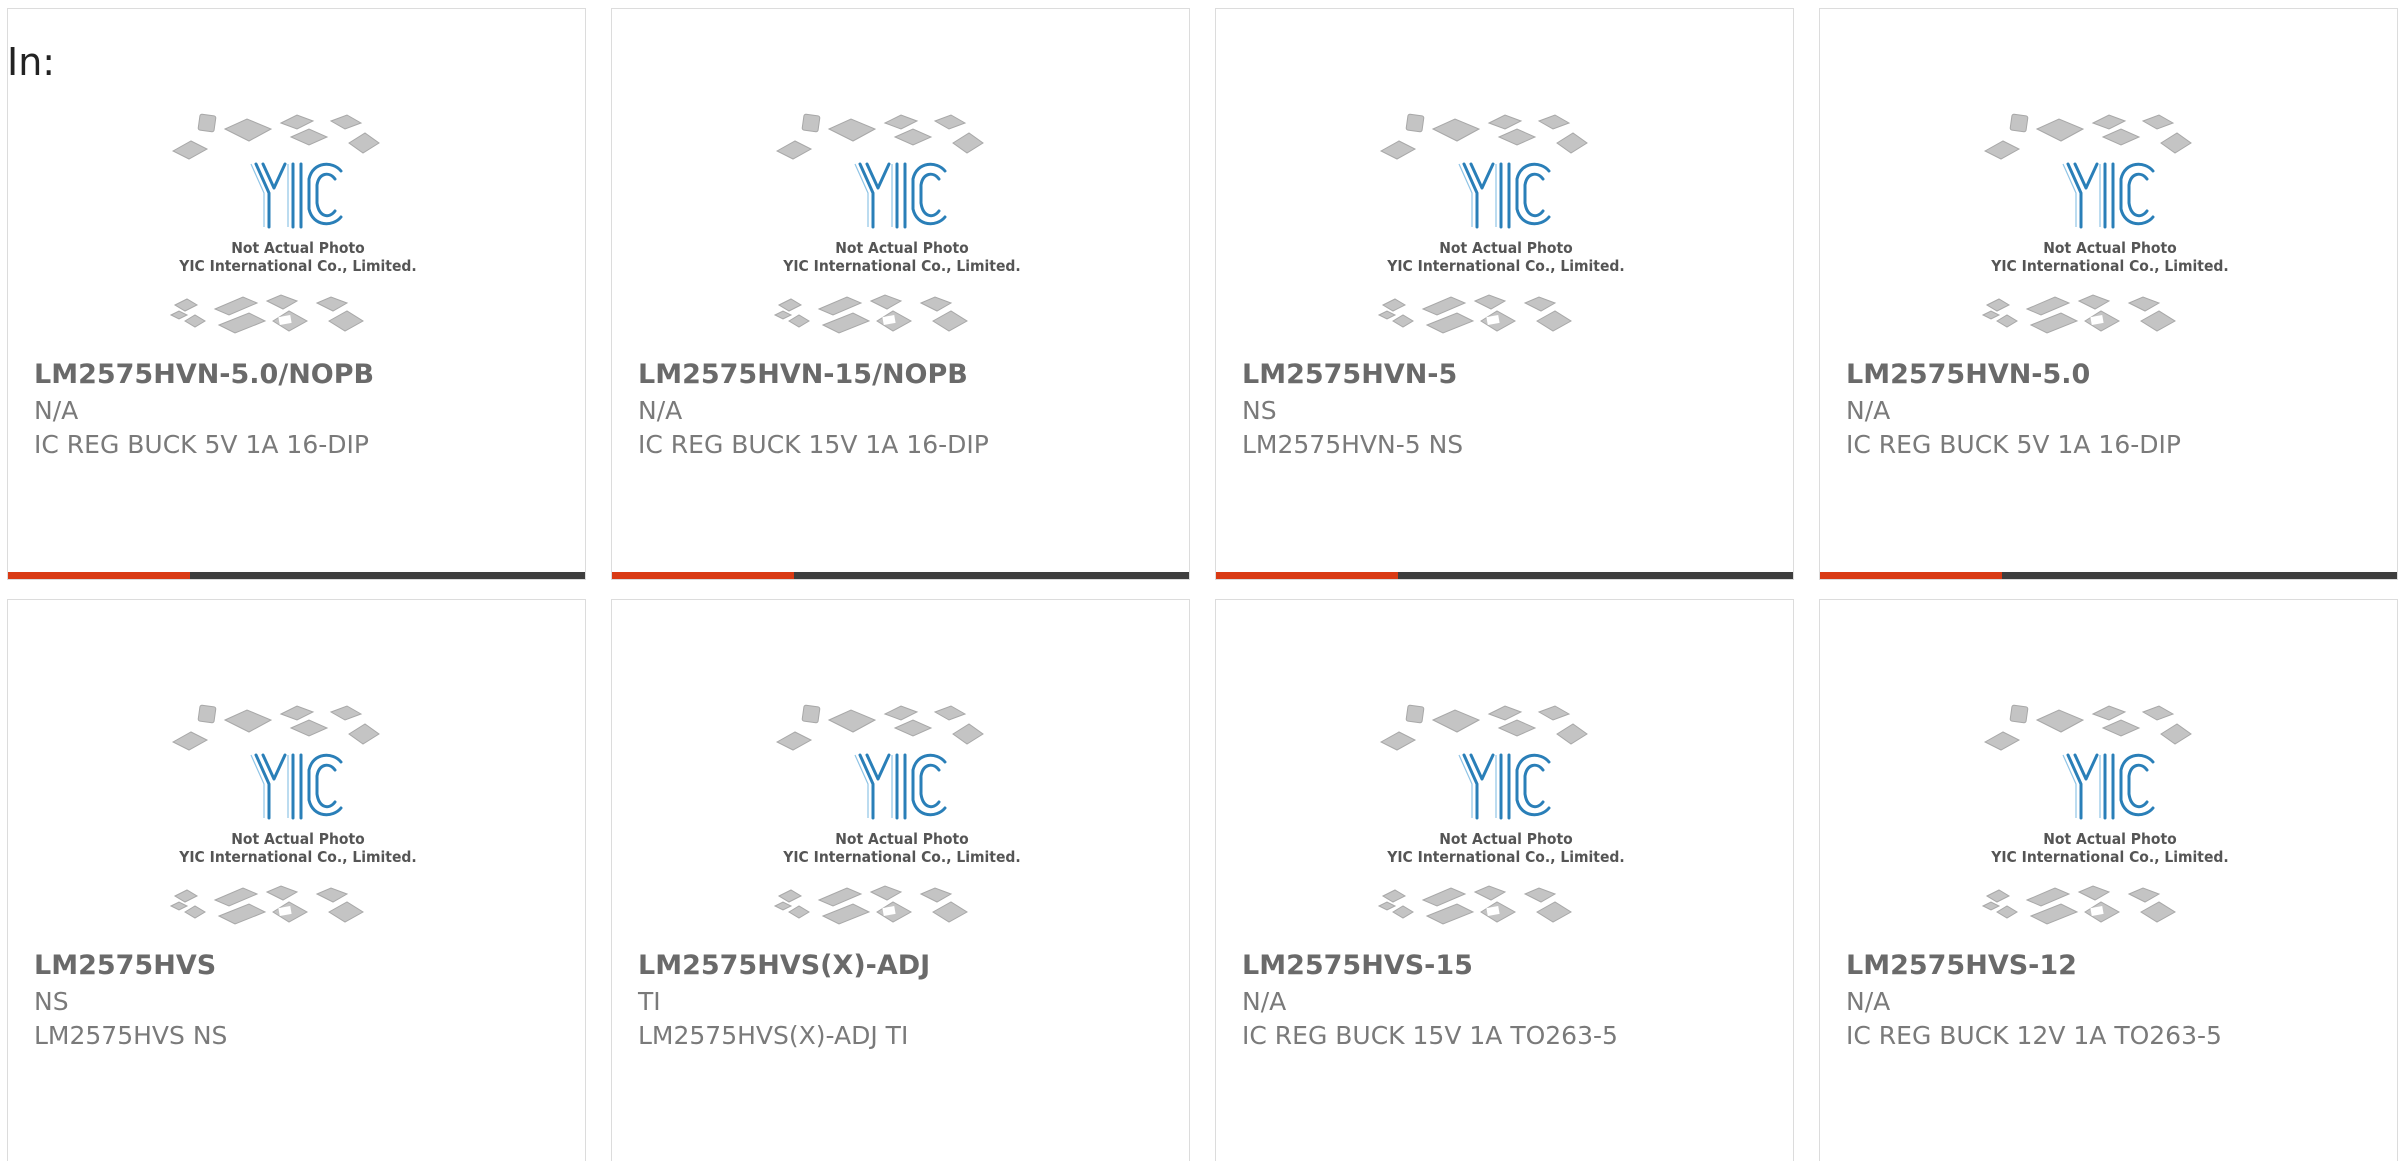 Image resolution: width=2400 pixels, height=1161 pixels. What do you see at coordinates (31, 62) in the screenshot?
I see `in-label: In:` at bounding box center [31, 62].